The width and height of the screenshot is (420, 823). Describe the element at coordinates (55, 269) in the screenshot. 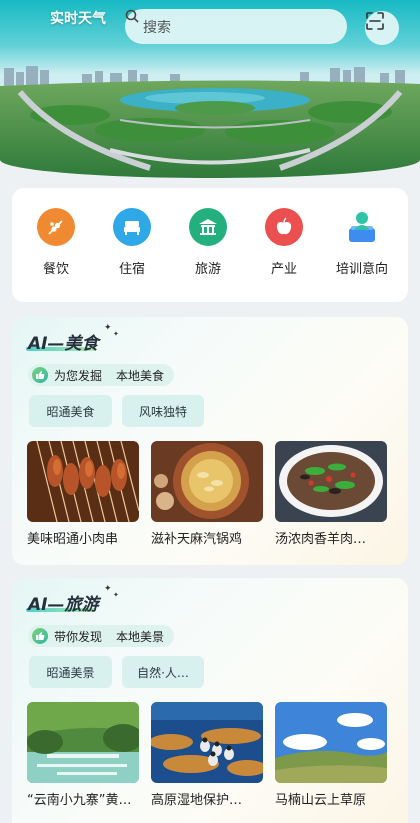

I see `category-label: 餐饮` at that location.